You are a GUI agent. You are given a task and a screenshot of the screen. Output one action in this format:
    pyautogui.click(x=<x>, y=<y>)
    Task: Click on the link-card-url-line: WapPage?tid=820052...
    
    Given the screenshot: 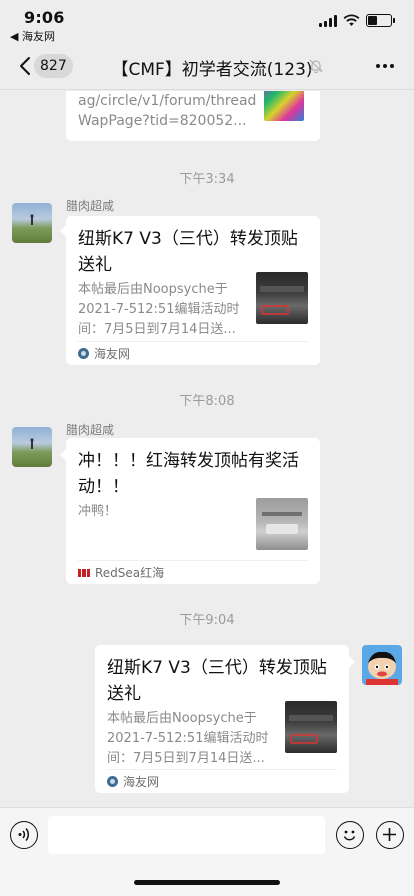 What is the action you would take?
    pyautogui.click(x=162, y=121)
    